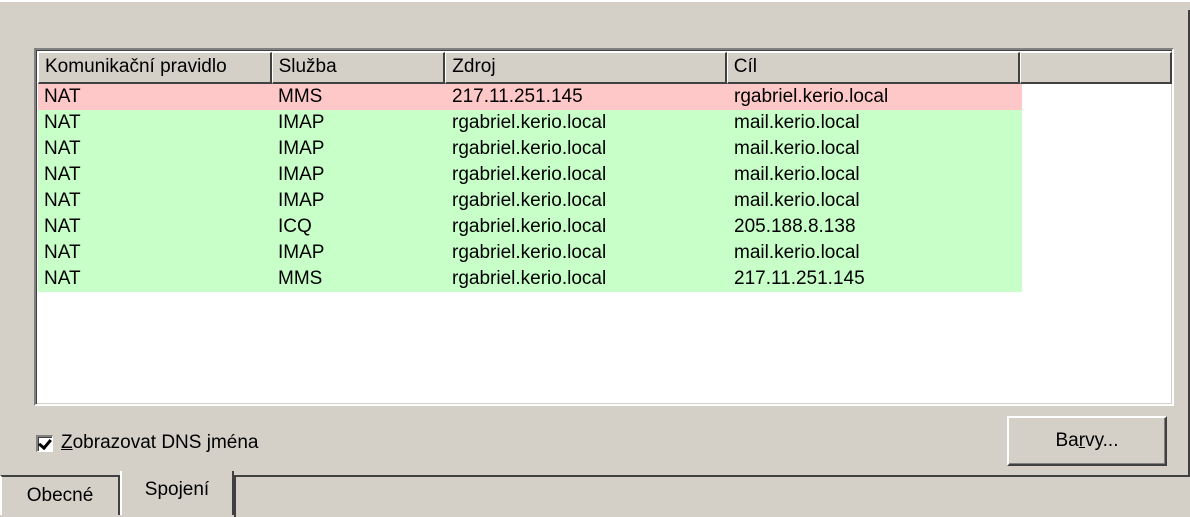  What do you see at coordinates (1096, 68) in the screenshot?
I see `column-header-extra` at bounding box center [1096, 68].